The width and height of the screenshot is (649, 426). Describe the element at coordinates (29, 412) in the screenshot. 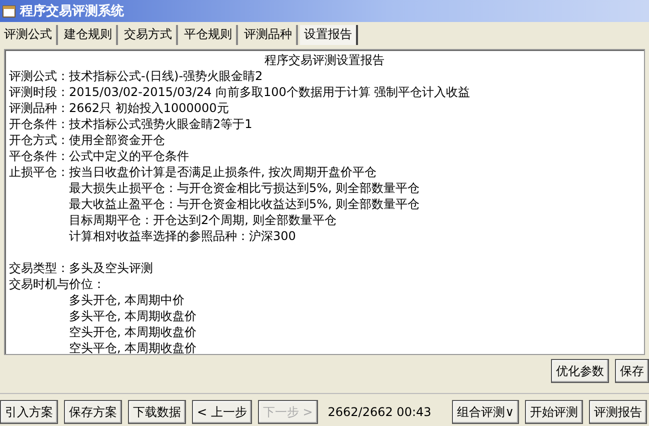

I see `action-button: 引入方案` at that location.